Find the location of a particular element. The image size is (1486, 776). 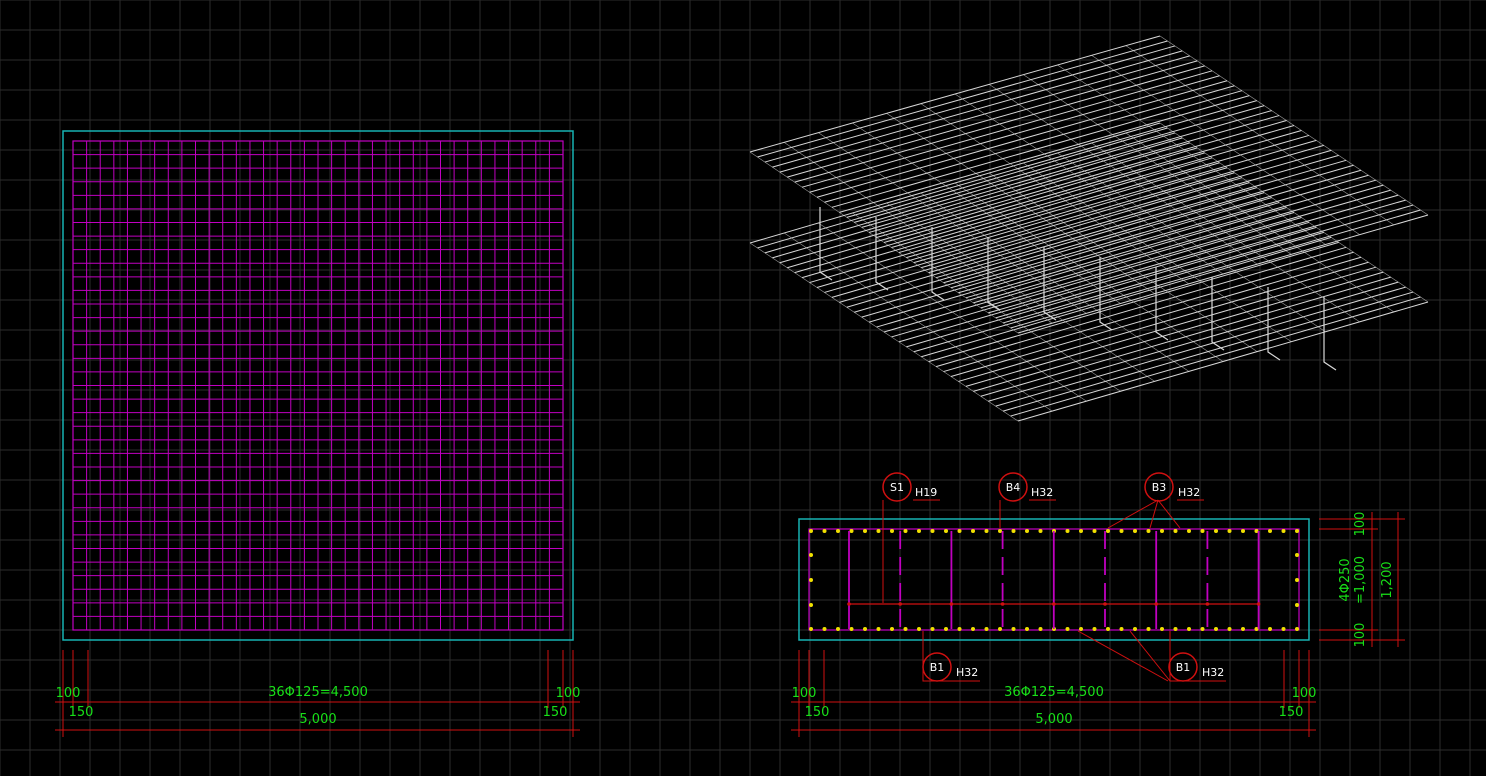

callout-b1-right: B1 H32 is located at coordinates (1196, 667).